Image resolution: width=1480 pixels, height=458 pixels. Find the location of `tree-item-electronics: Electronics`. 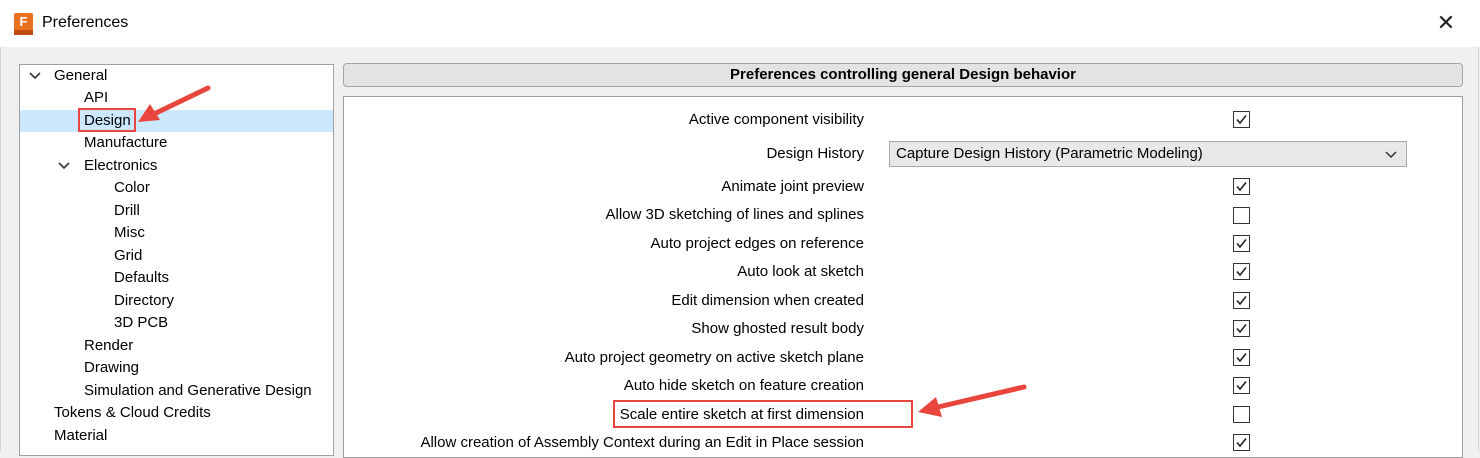

tree-item-electronics: Electronics is located at coordinates (176, 166).